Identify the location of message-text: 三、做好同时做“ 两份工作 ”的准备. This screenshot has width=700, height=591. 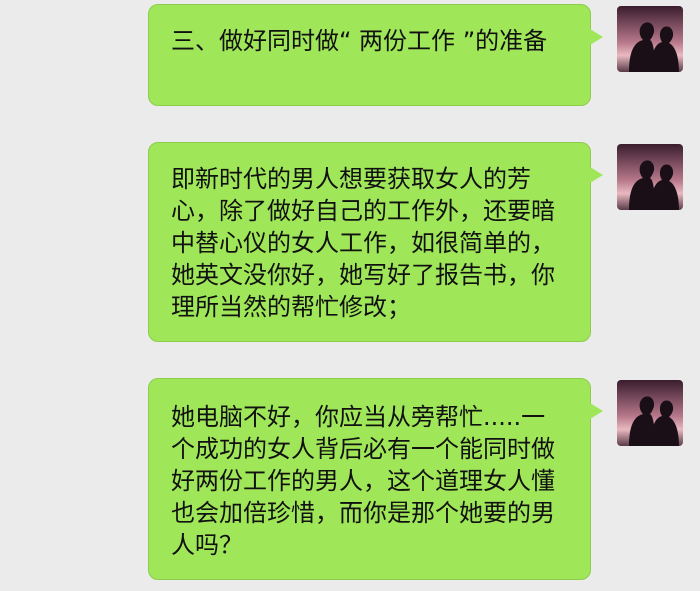
(359, 41).